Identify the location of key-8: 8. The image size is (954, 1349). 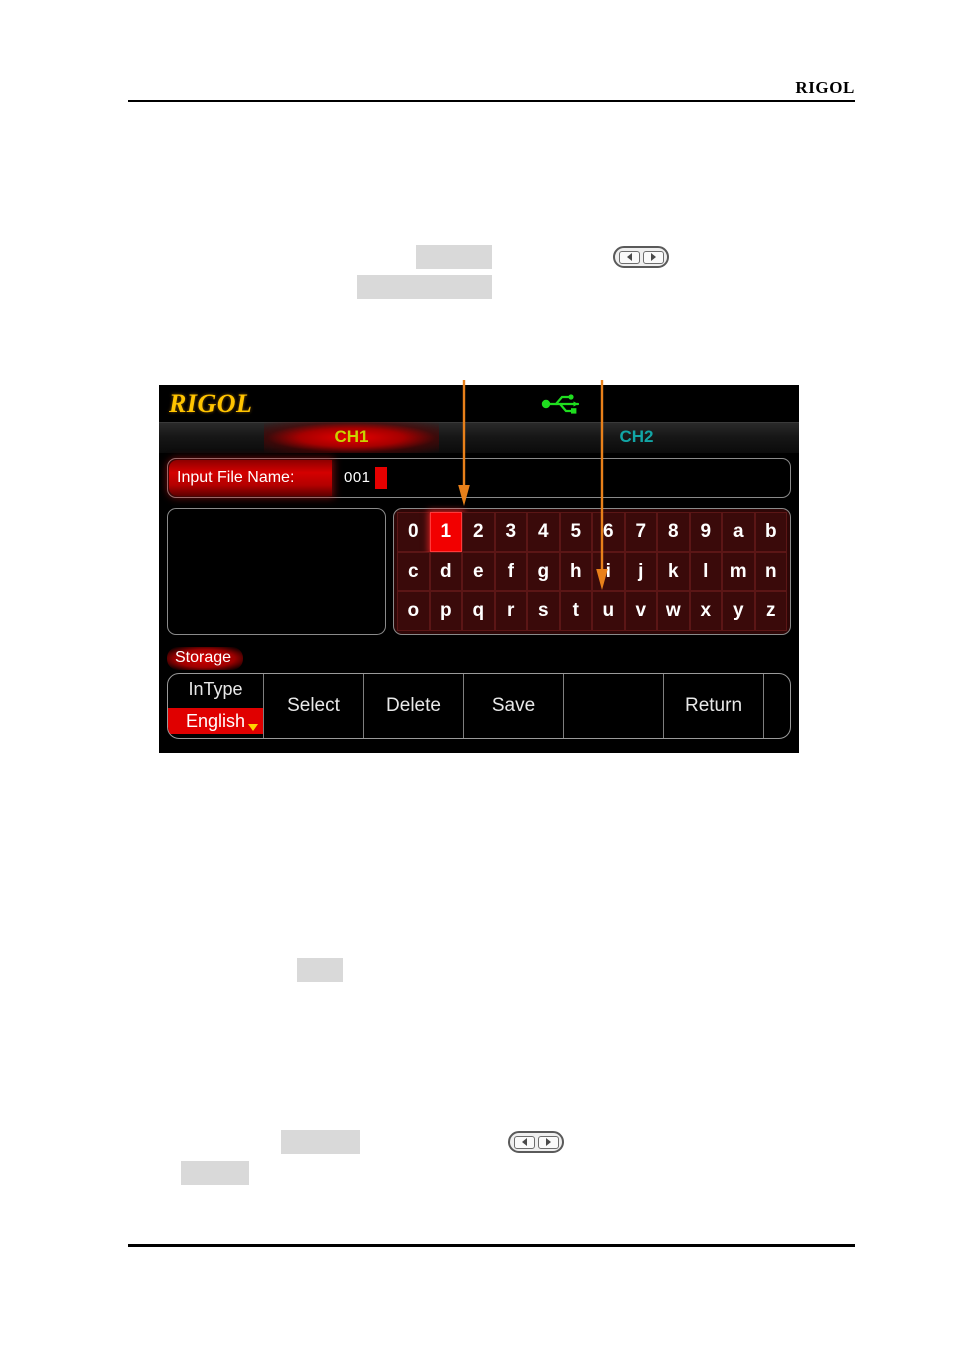
(673, 532).